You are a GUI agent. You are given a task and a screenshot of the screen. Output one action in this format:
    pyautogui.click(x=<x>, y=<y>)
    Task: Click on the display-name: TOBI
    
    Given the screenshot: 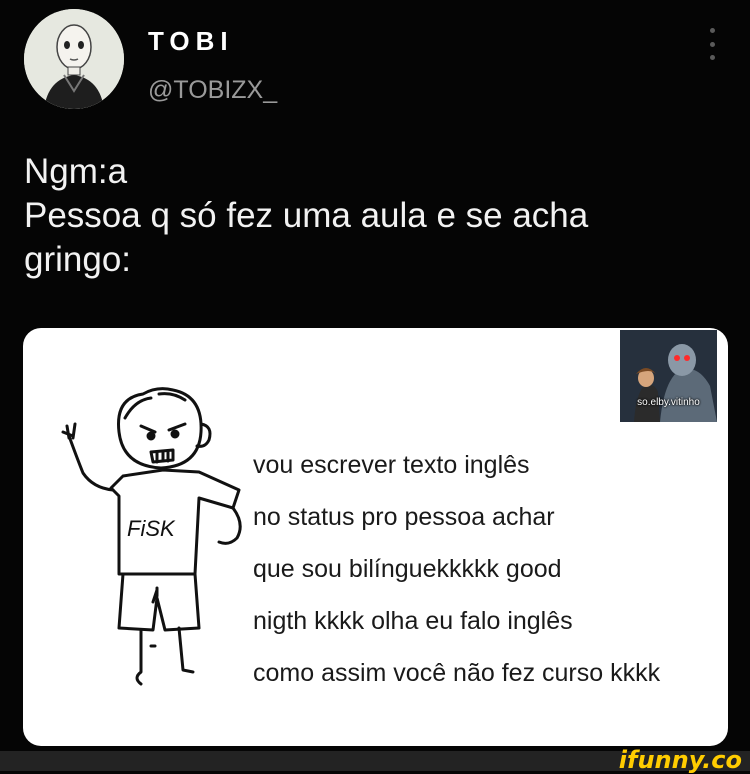 What is the action you would take?
    pyautogui.click(x=191, y=41)
    